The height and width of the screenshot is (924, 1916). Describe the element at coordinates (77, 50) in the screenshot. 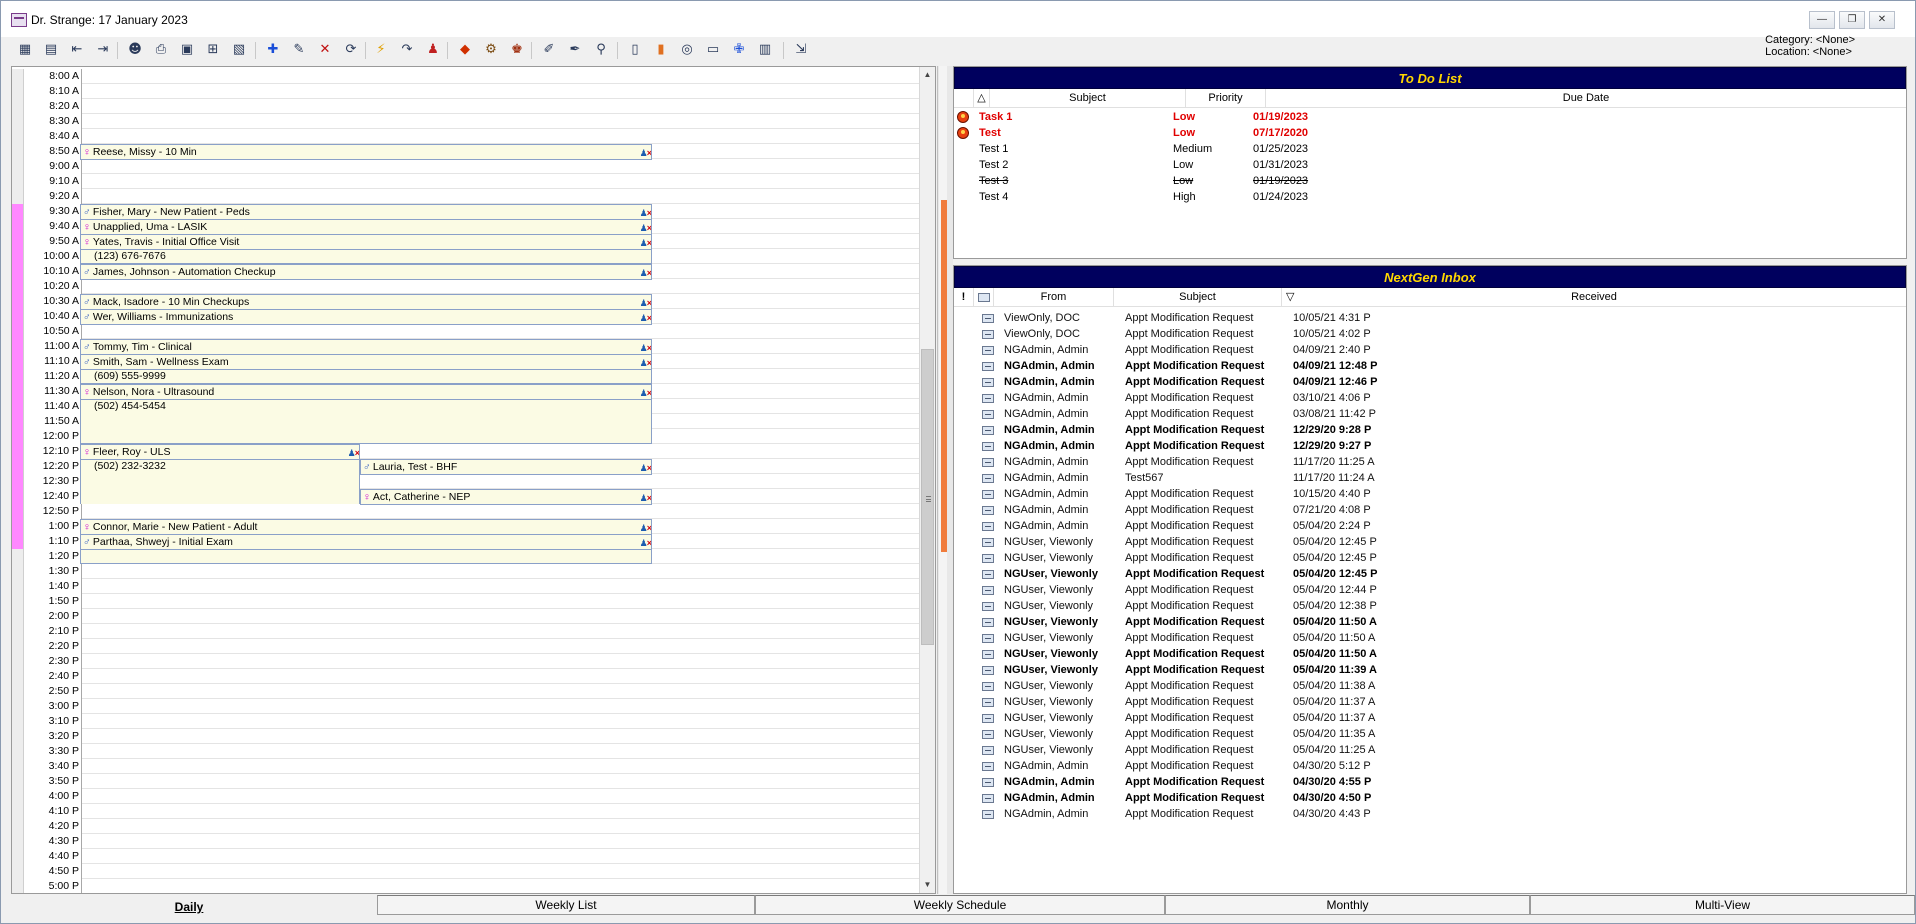

I see `prev-icon: ⇤` at that location.